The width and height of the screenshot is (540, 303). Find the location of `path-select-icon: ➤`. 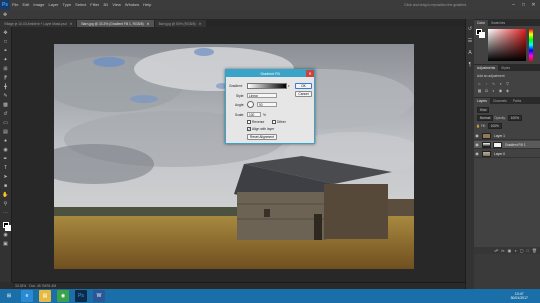

path-select-icon: ➤ is located at coordinates (6, 177).